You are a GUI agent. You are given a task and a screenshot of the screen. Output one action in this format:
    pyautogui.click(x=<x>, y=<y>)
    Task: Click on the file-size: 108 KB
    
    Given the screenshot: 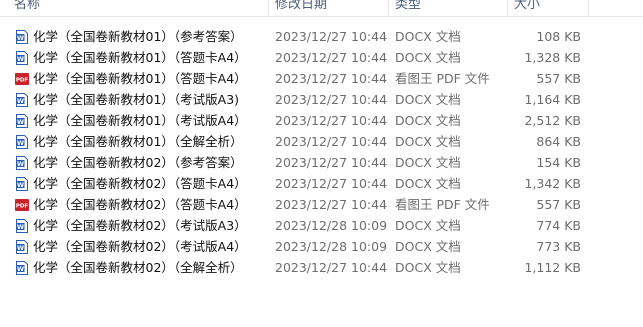 What is the action you would take?
    pyautogui.click(x=558, y=36)
    